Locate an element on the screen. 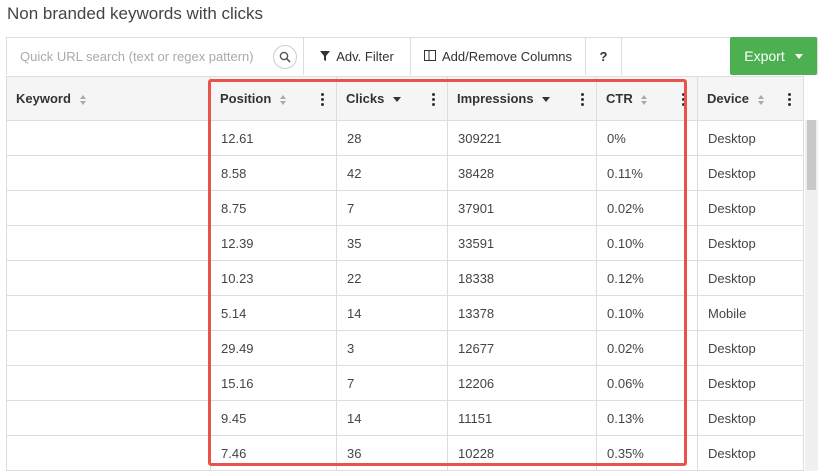  column-header-keyword: Keyword is located at coordinates (108, 98).